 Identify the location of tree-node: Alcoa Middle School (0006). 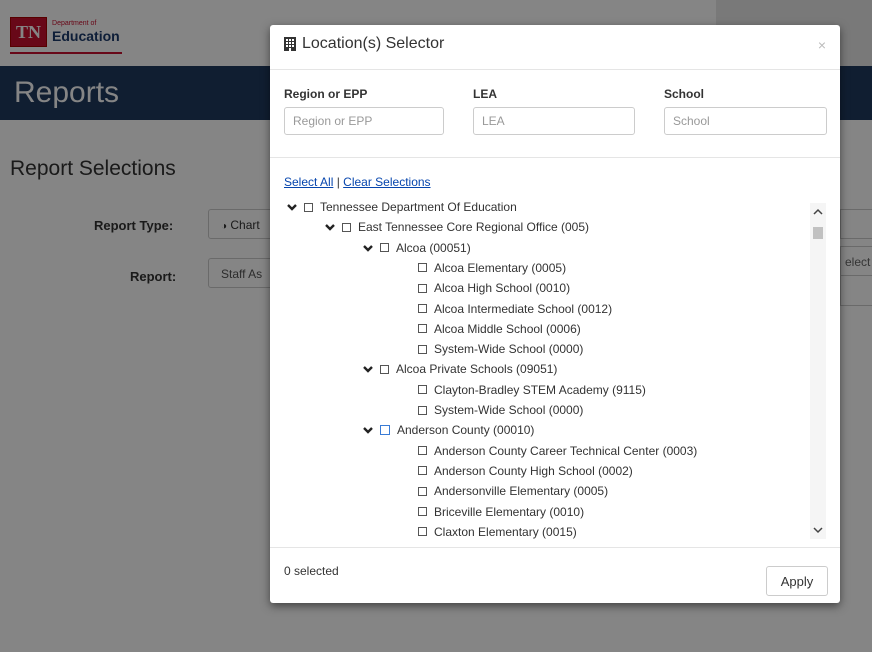
(499, 329).